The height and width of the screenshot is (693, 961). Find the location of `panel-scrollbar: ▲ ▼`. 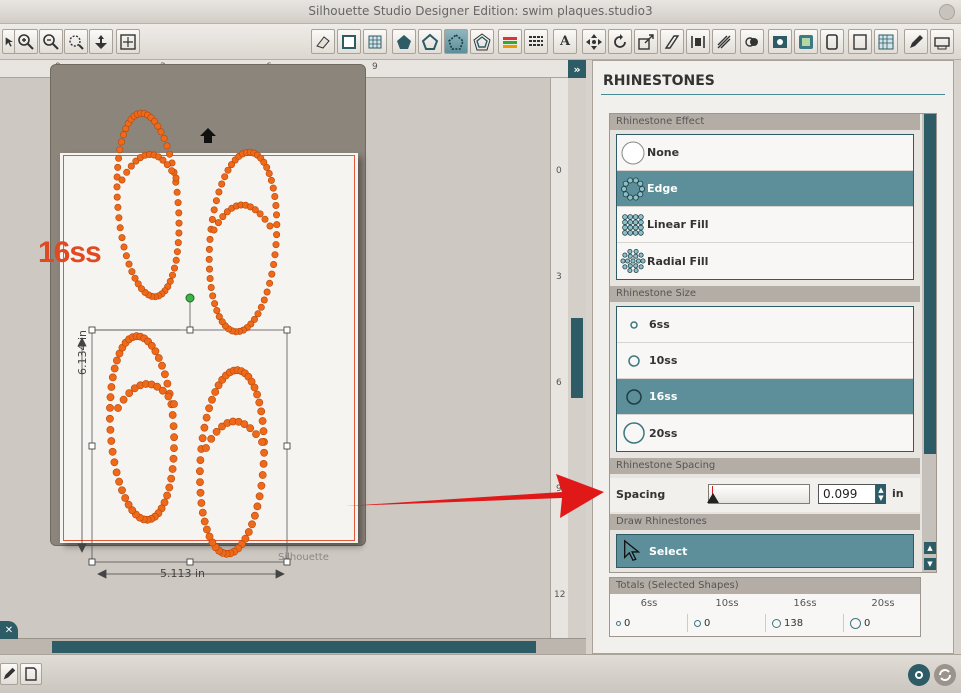

panel-scrollbar: ▲ ▼ is located at coordinates (929, 343).